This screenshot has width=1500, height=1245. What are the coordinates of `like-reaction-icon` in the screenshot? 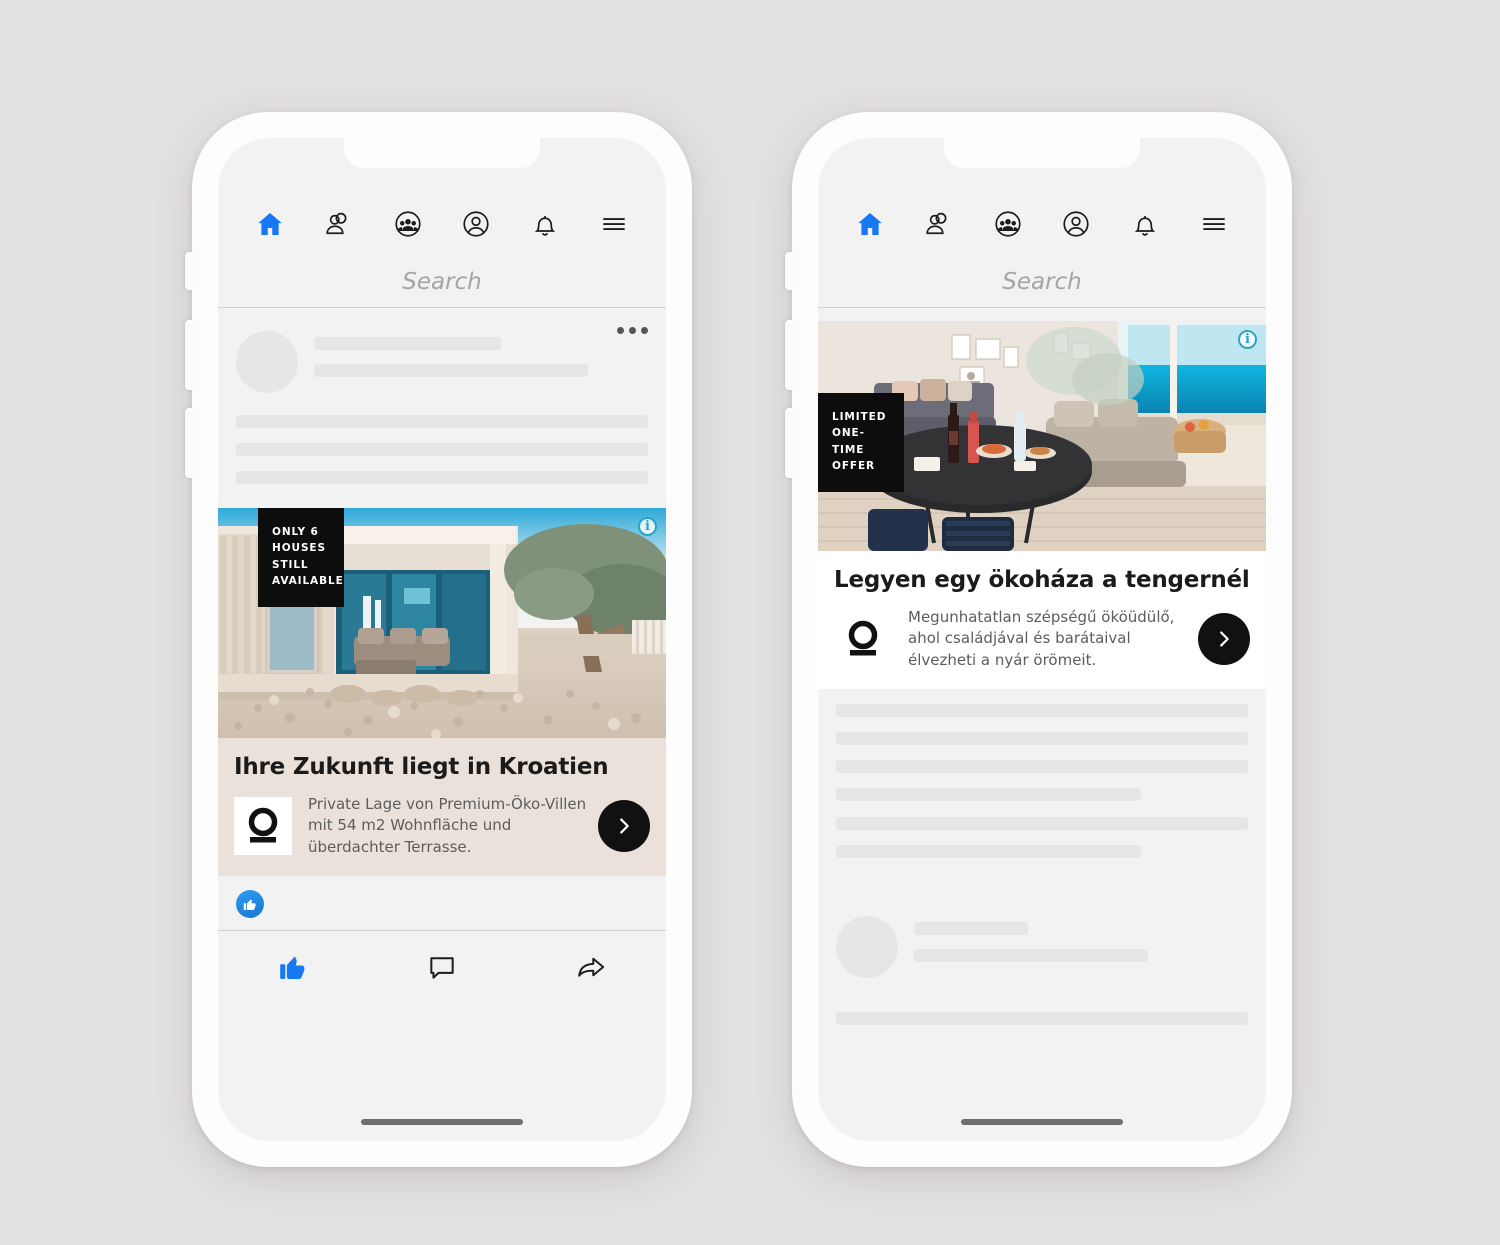 It's located at (250, 903).